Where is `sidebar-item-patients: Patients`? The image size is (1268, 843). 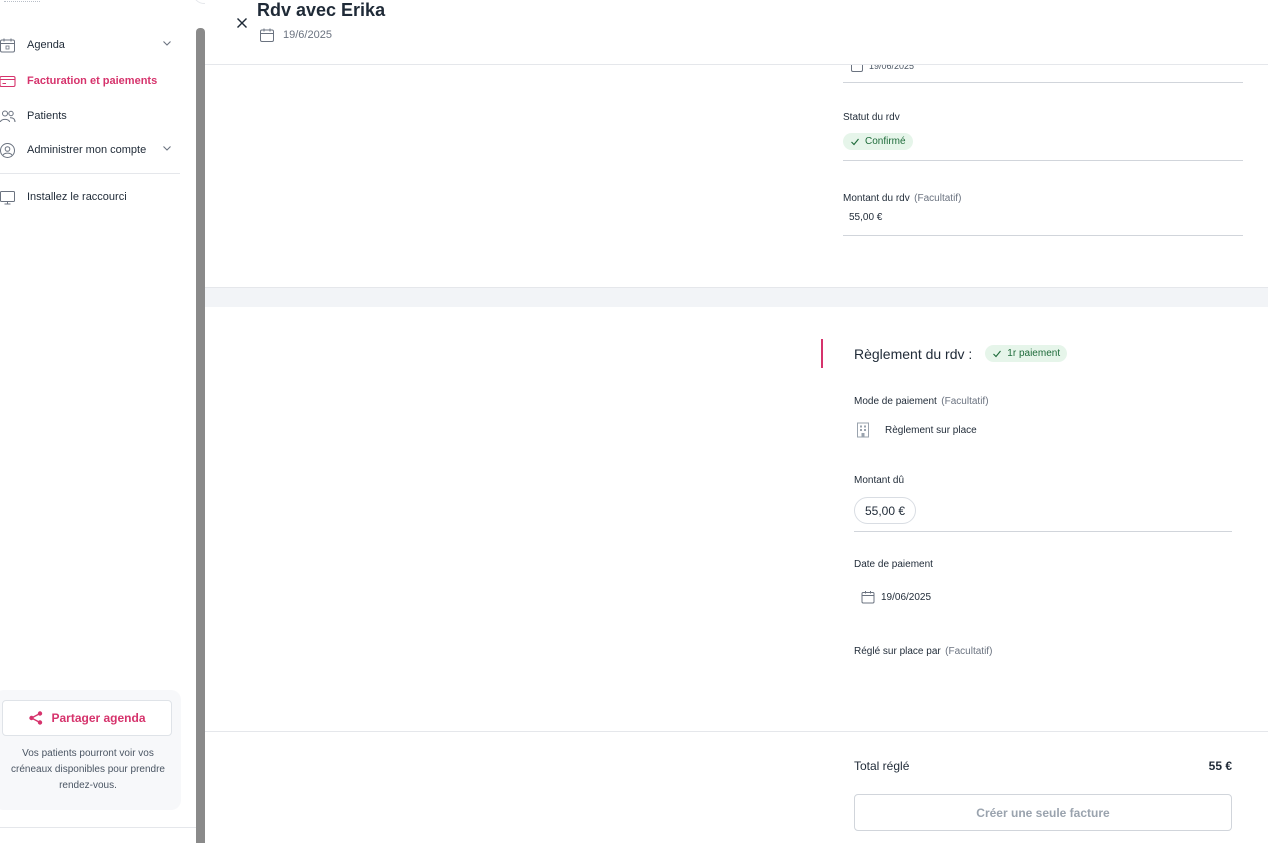
sidebar-item-patients: Patients is located at coordinates (90, 116).